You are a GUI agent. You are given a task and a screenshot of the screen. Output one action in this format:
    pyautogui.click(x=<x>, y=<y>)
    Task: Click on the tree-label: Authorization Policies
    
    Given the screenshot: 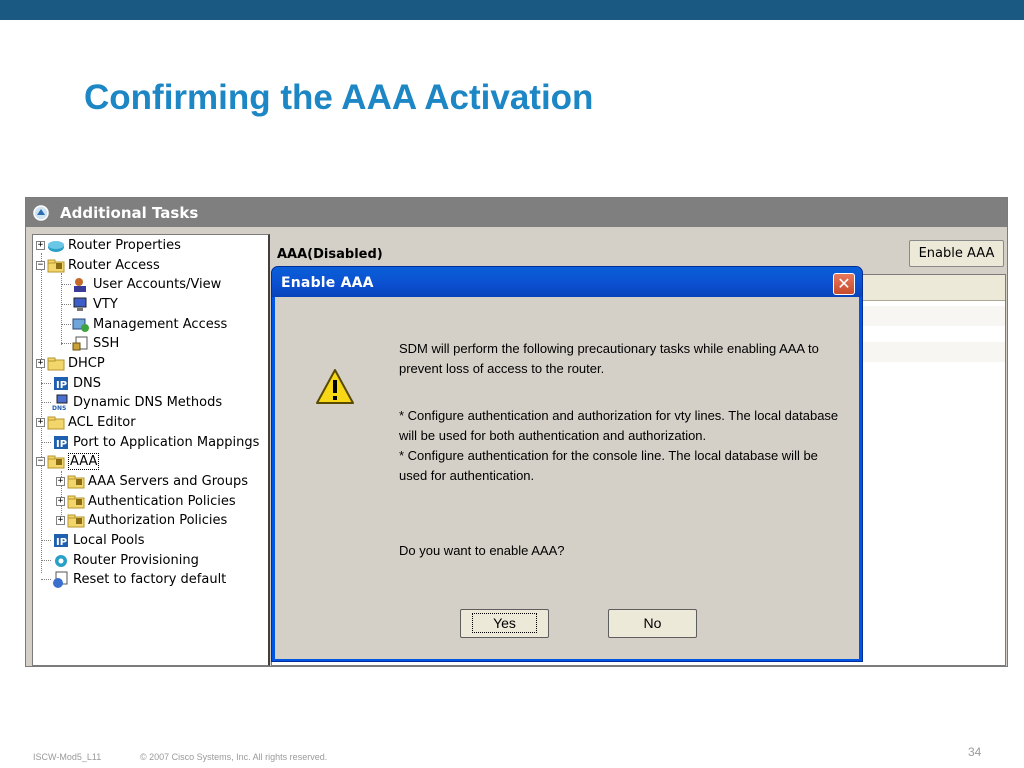 What is the action you would take?
    pyautogui.click(x=158, y=520)
    